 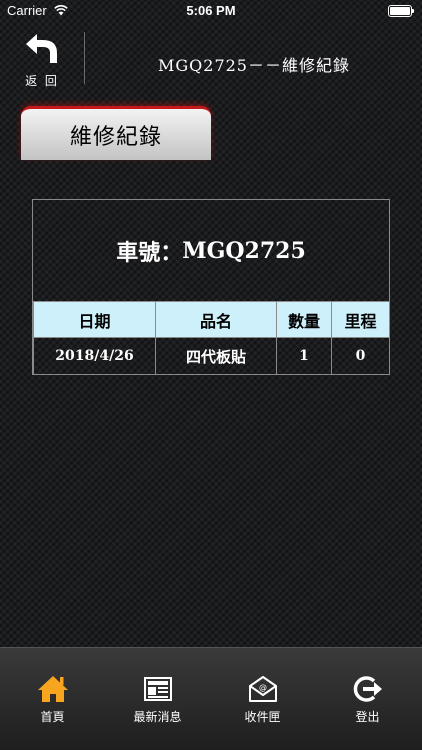 What do you see at coordinates (42, 81) in the screenshot?
I see `back-label: 返 回` at bounding box center [42, 81].